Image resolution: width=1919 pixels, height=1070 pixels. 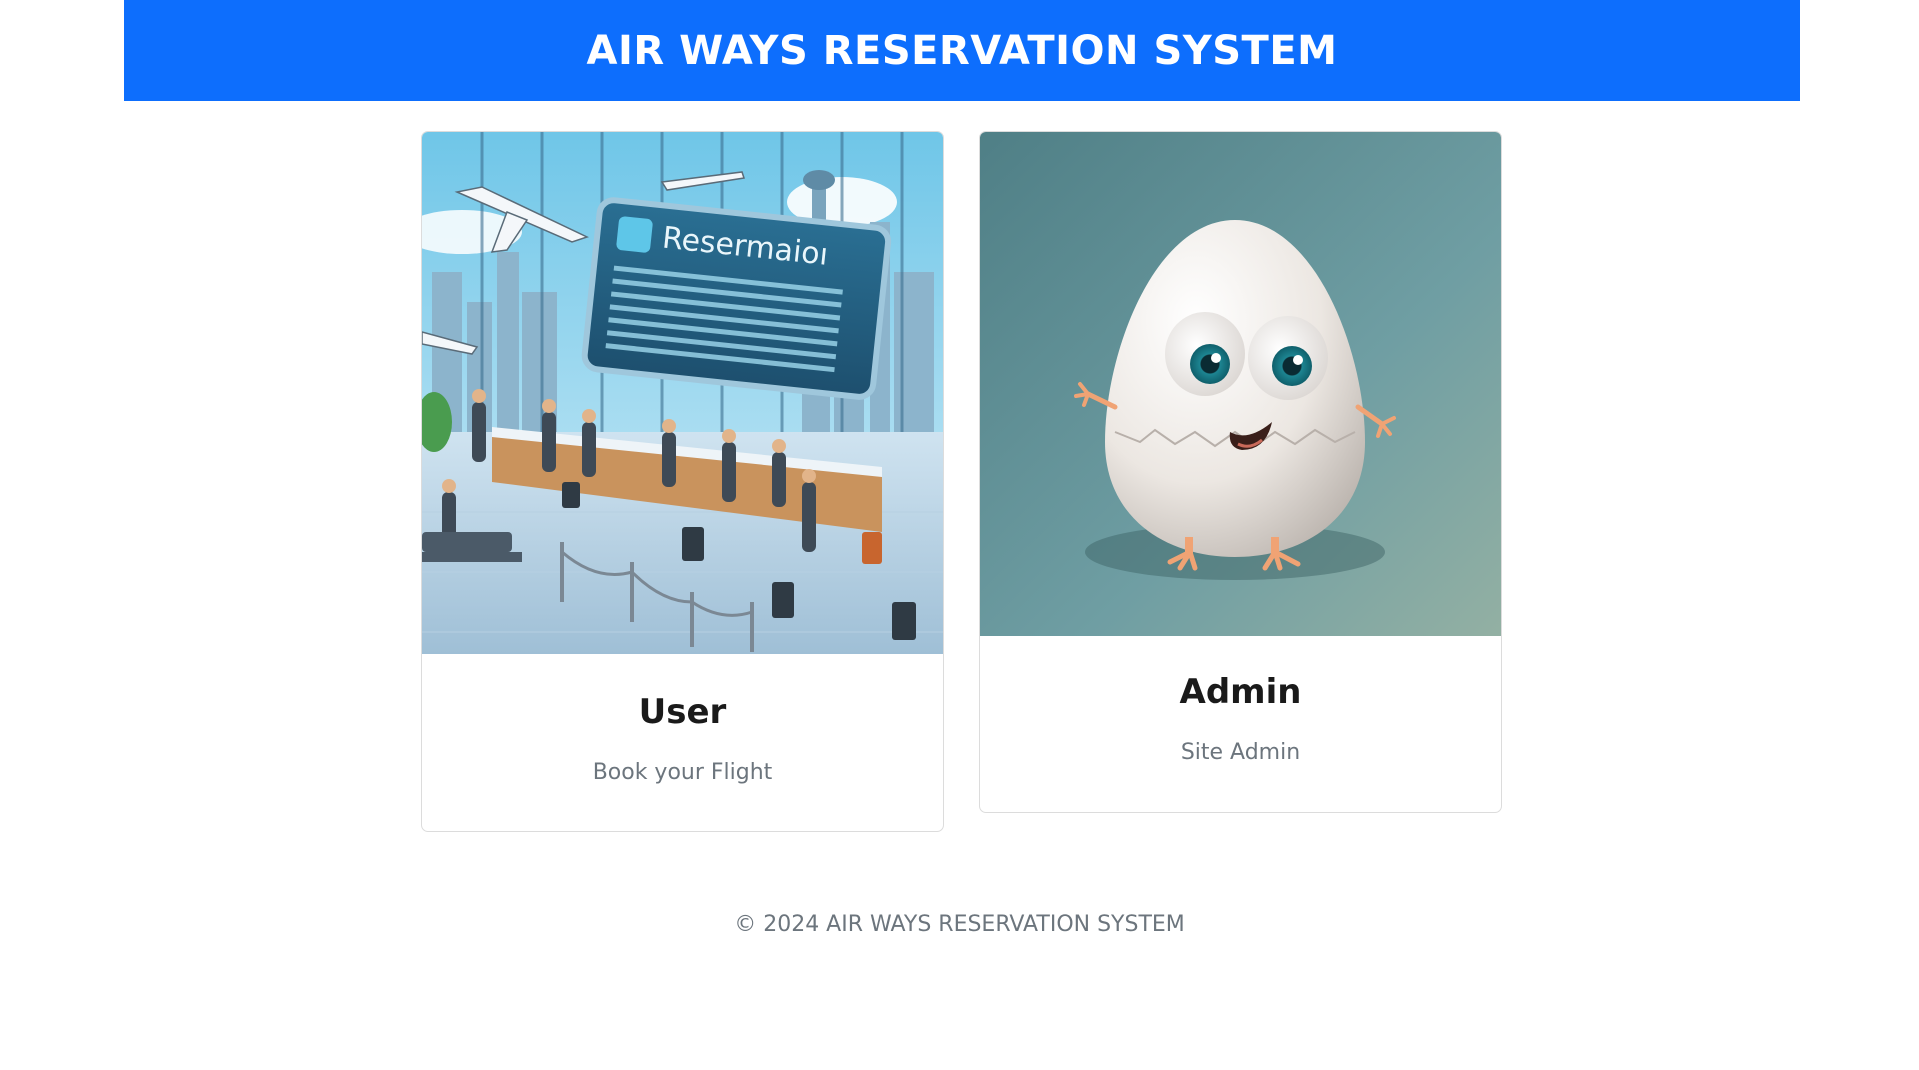 I want to click on site-header: AIR WAYS RESERVATION SYSTEM, so click(x=962, y=50).